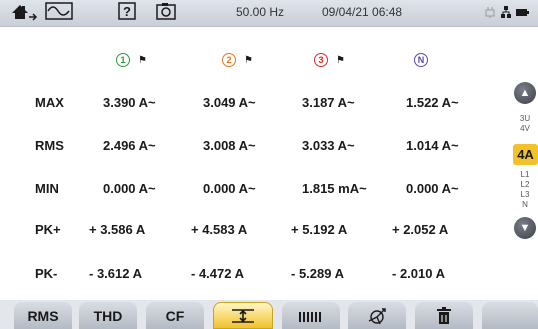  I want to click on tab-thd: THD, so click(108, 315).